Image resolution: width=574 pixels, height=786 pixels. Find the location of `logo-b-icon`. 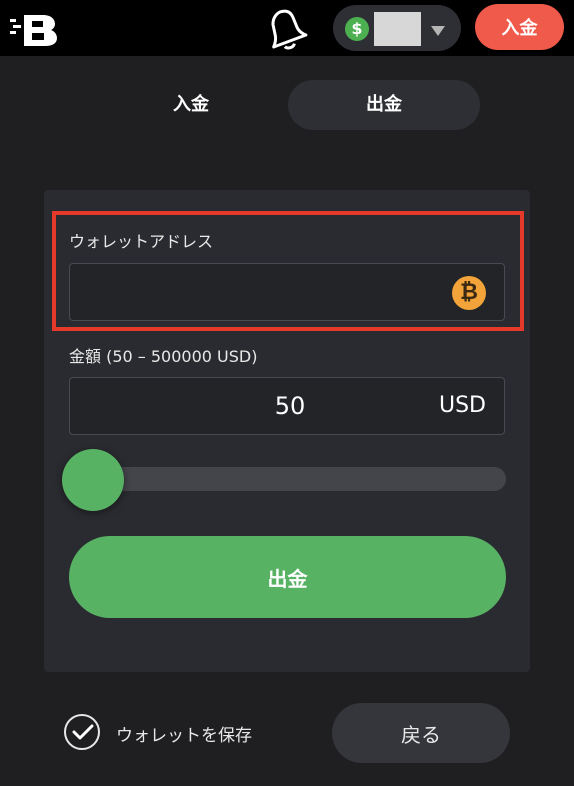

logo-b-icon is located at coordinates (35, 28).